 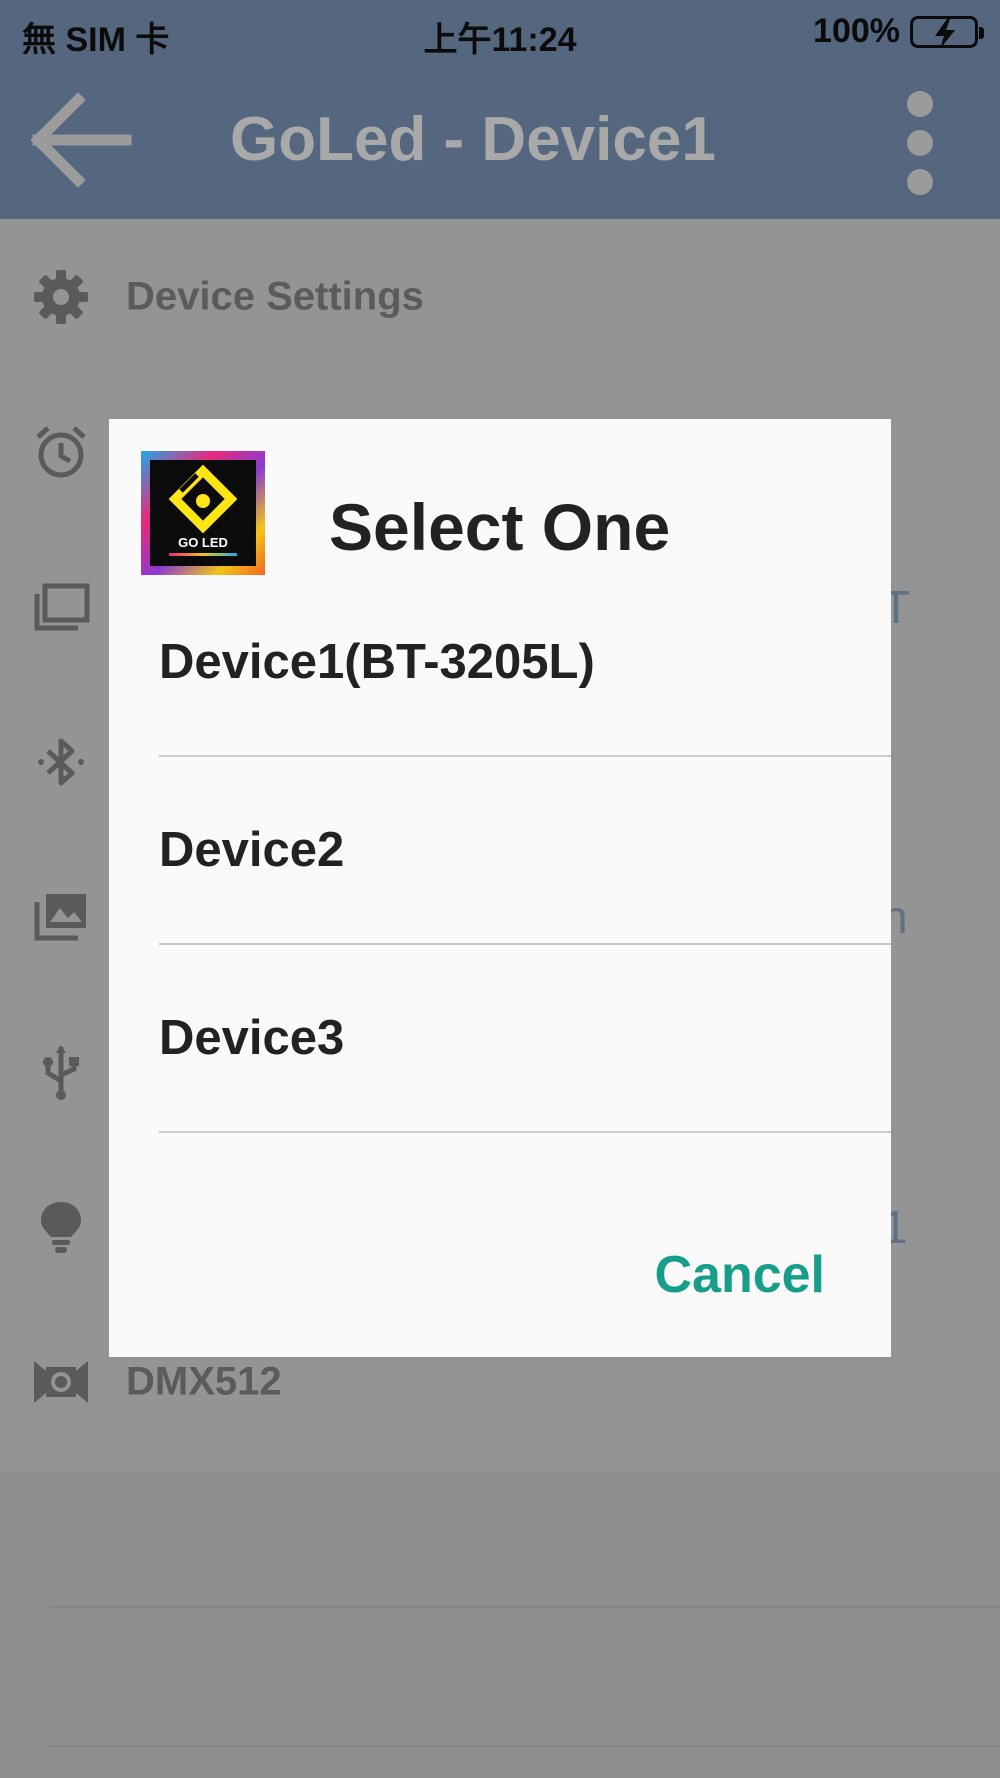 I want to click on bluetooth-icon, so click(x=61, y=762).